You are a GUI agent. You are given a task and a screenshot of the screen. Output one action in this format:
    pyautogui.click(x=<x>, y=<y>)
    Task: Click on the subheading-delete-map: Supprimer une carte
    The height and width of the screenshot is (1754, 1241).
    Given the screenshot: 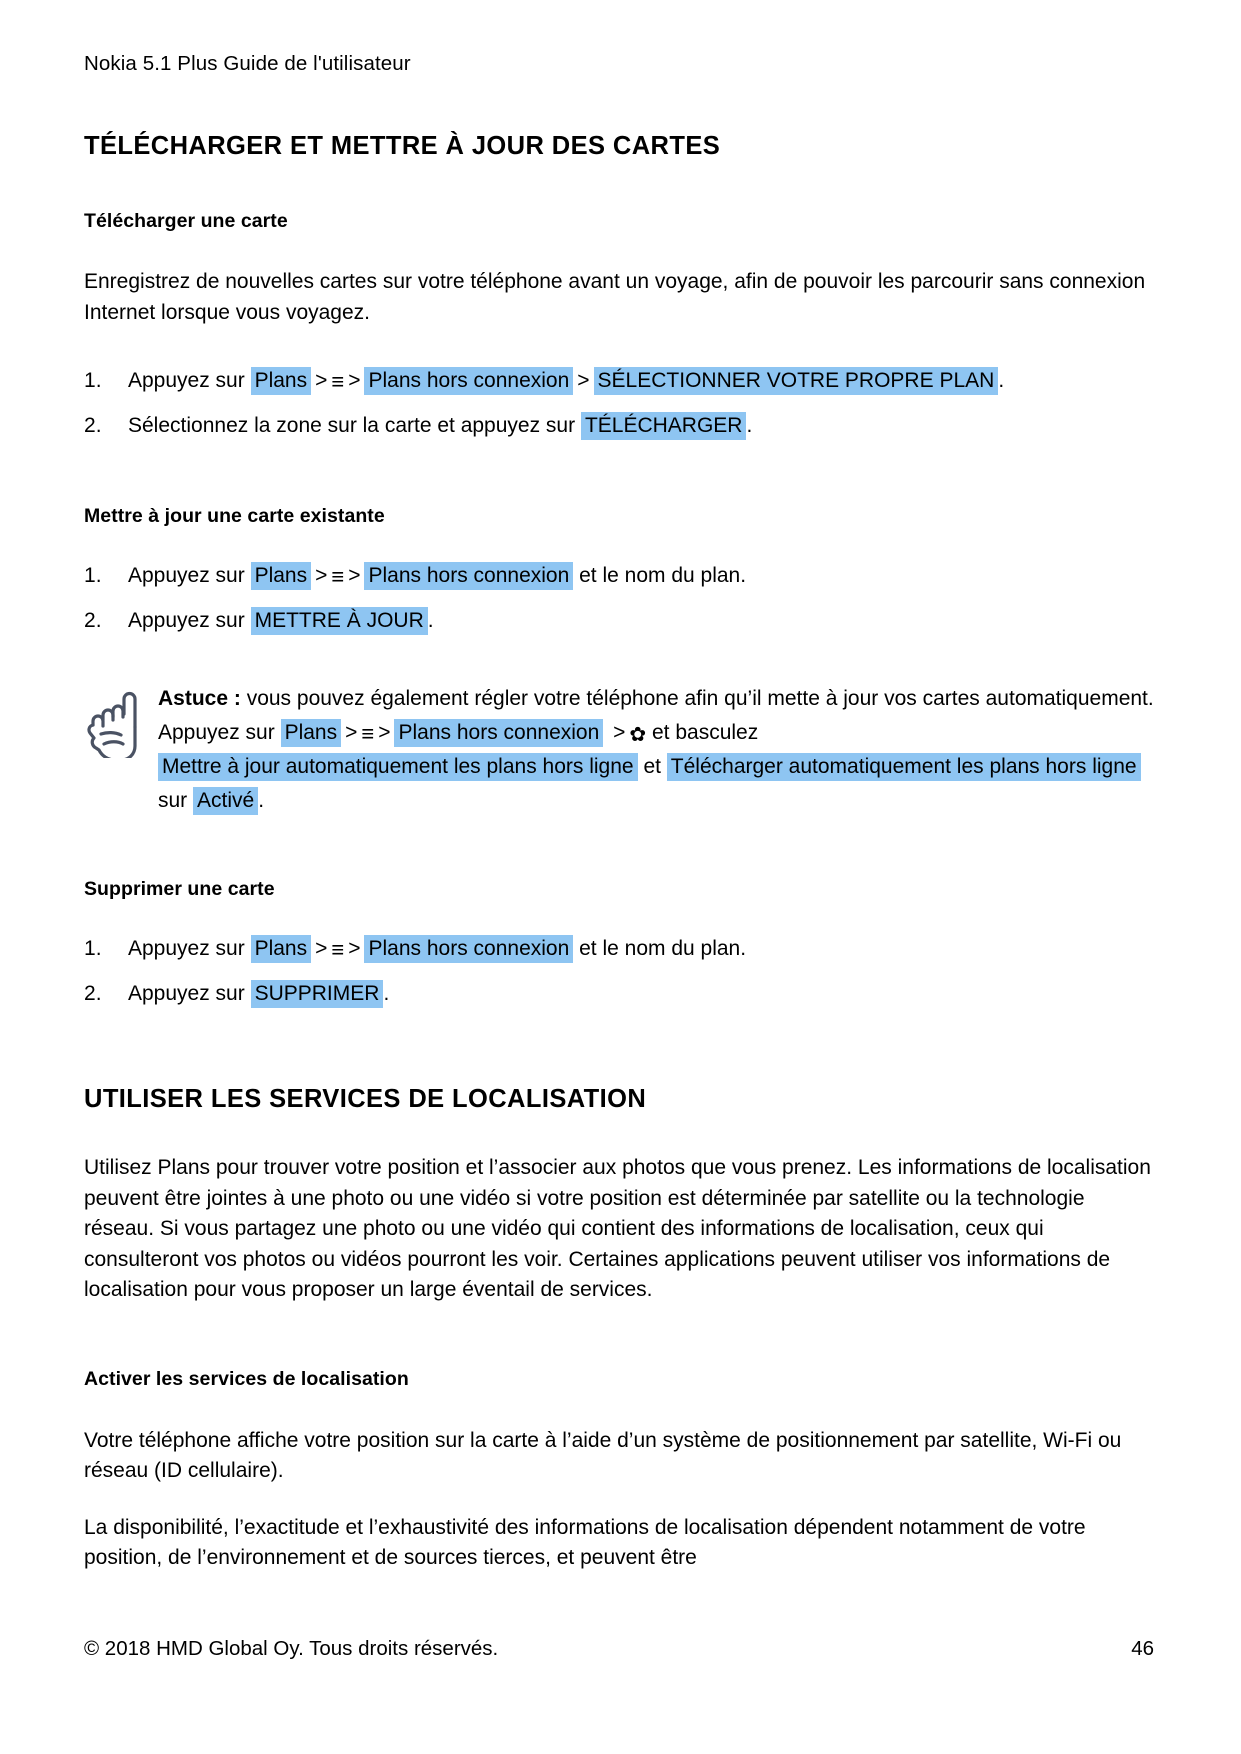 What is the action you would take?
    pyautogui.click(x=179, y=889)
    